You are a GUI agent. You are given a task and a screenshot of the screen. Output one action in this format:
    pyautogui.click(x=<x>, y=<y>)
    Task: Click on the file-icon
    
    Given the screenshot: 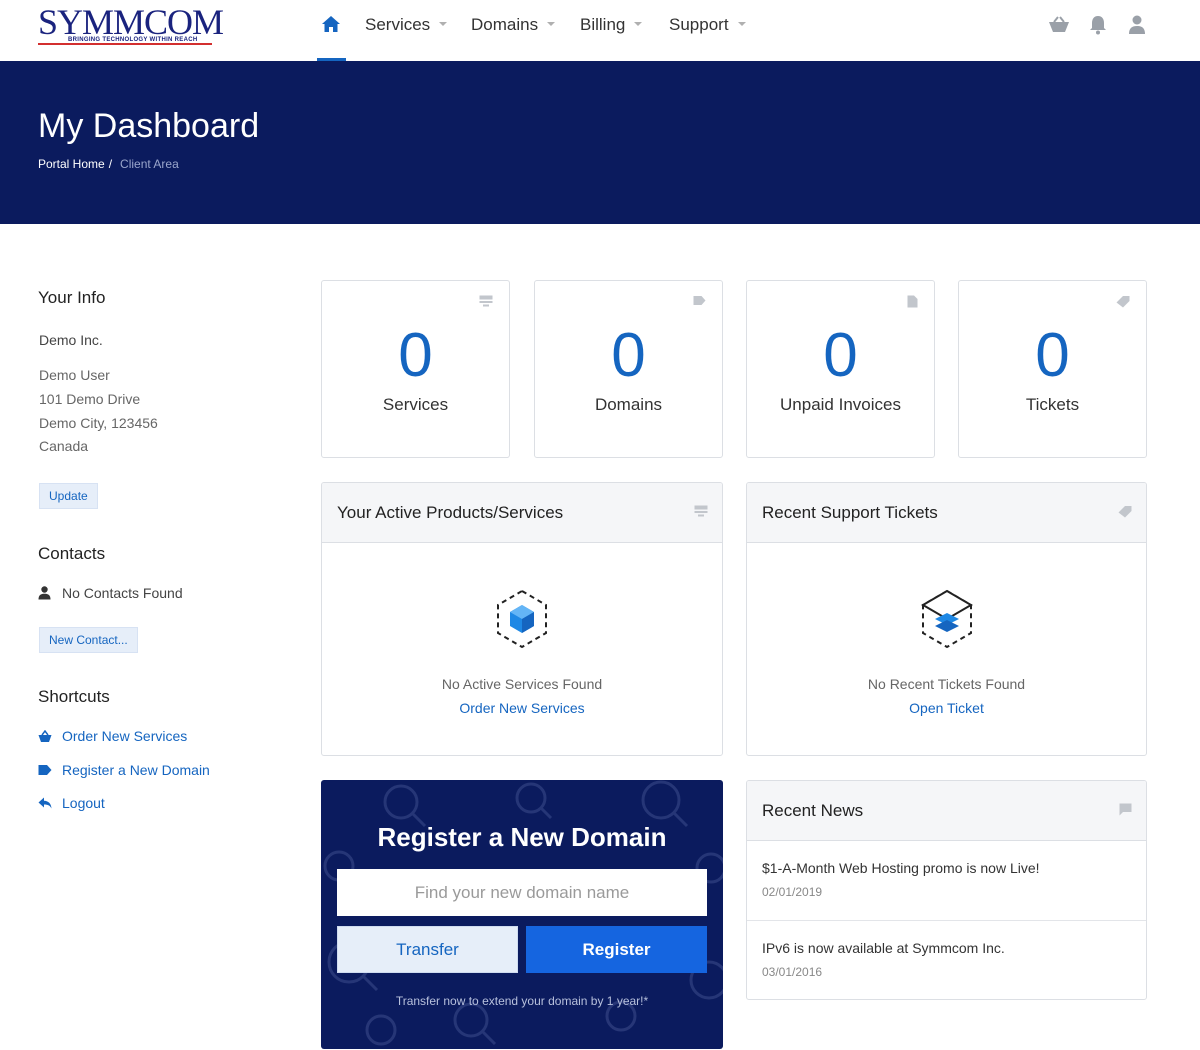 What is the action you would take?
    pyautogui.click(x=912, y=301)
    